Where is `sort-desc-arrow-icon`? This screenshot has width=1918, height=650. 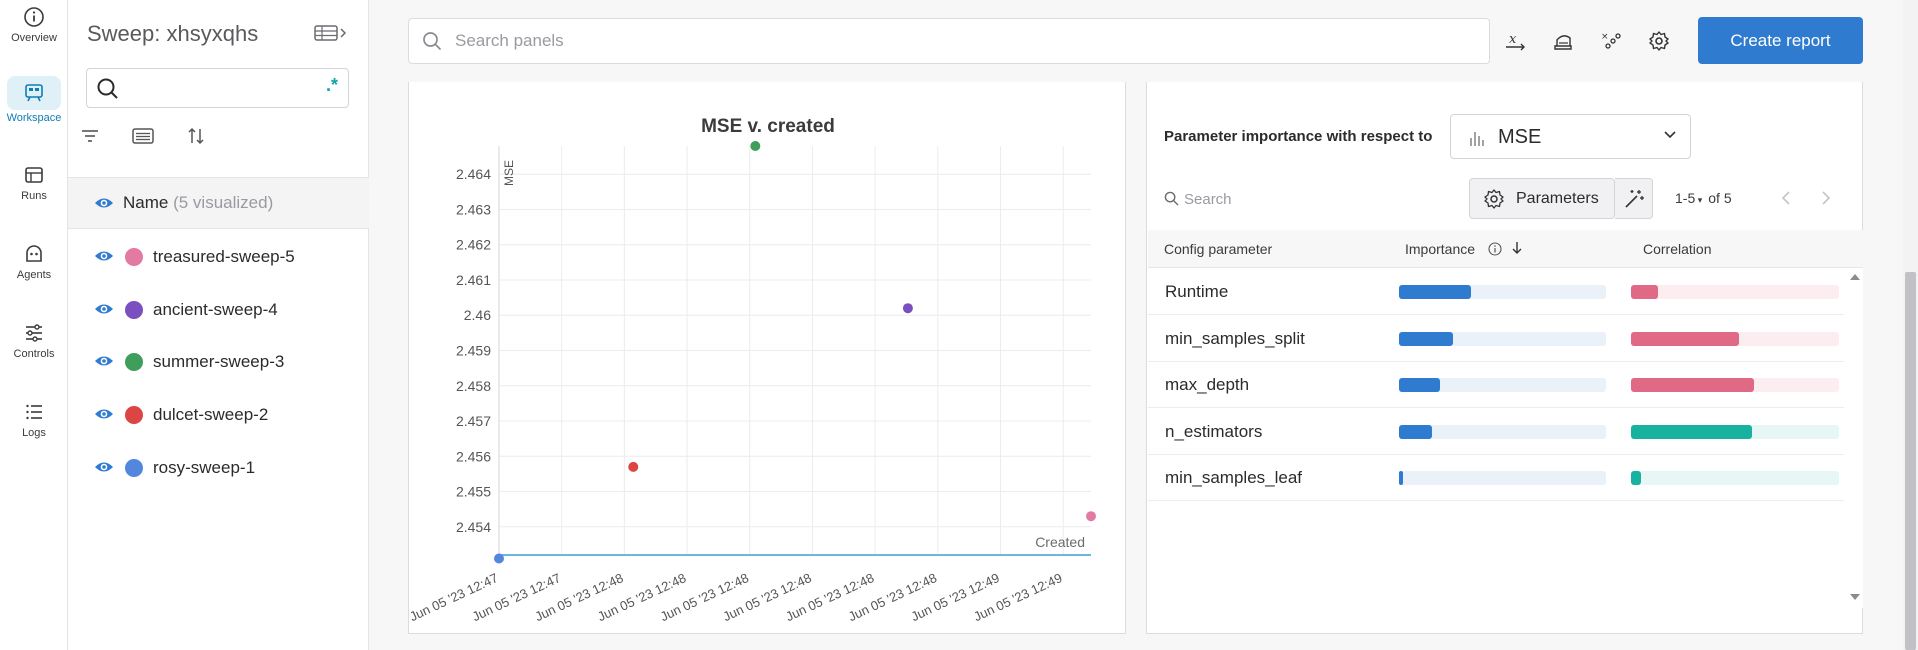
sort-desc-arrow-icon is located at coordinates (1517, 248).